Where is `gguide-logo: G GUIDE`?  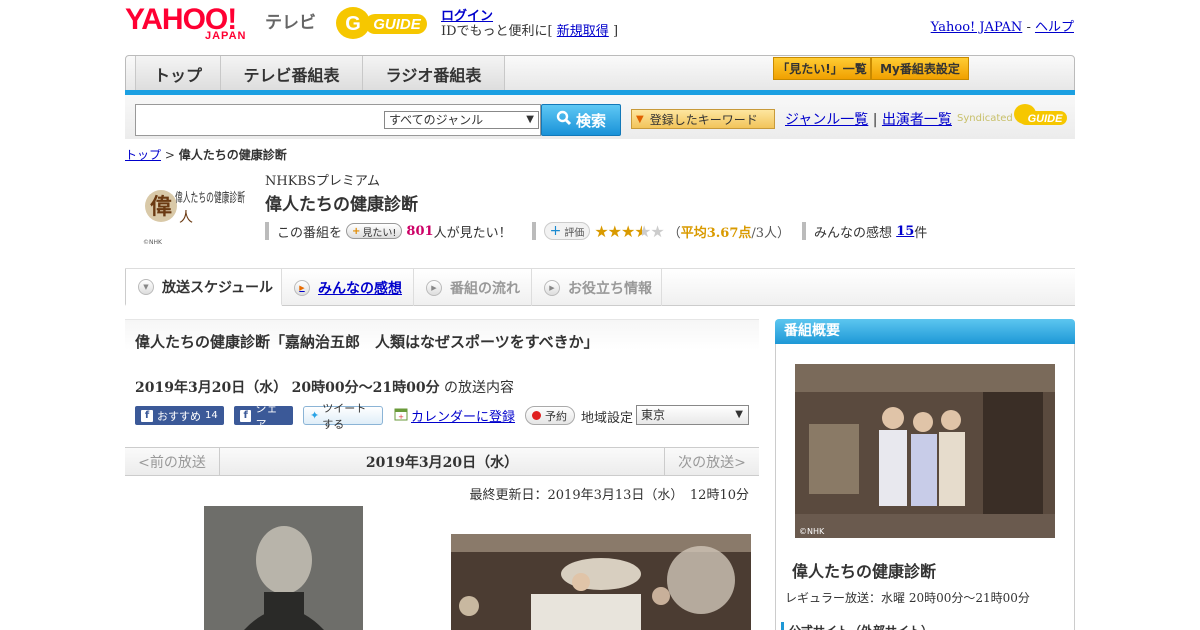
gguide-logo: G GUIDE is located at coordinates (384, 23).